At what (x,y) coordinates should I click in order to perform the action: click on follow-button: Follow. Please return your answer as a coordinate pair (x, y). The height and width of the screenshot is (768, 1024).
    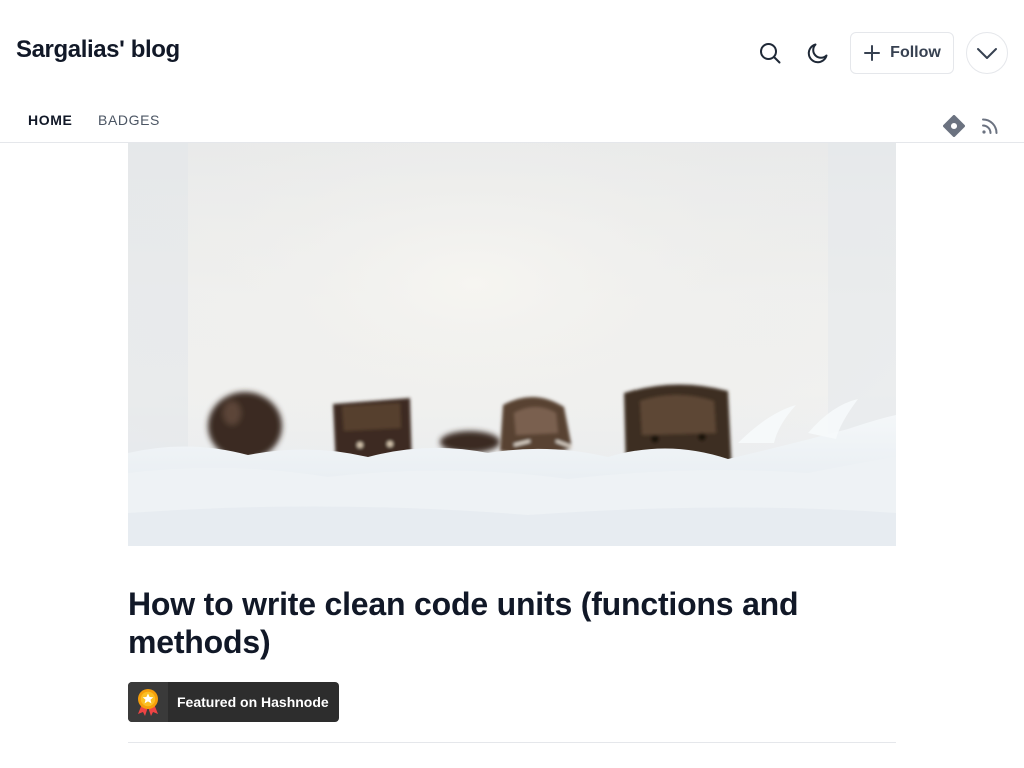
    Looking at the image, I should click on (902, 53).